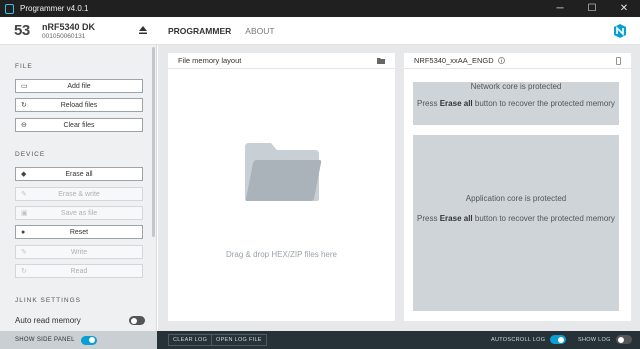 This screenshot has width=640, height=349. I want to click on device-panel-title: NRF5340_xxAA_ENGD, so click(454, 60).